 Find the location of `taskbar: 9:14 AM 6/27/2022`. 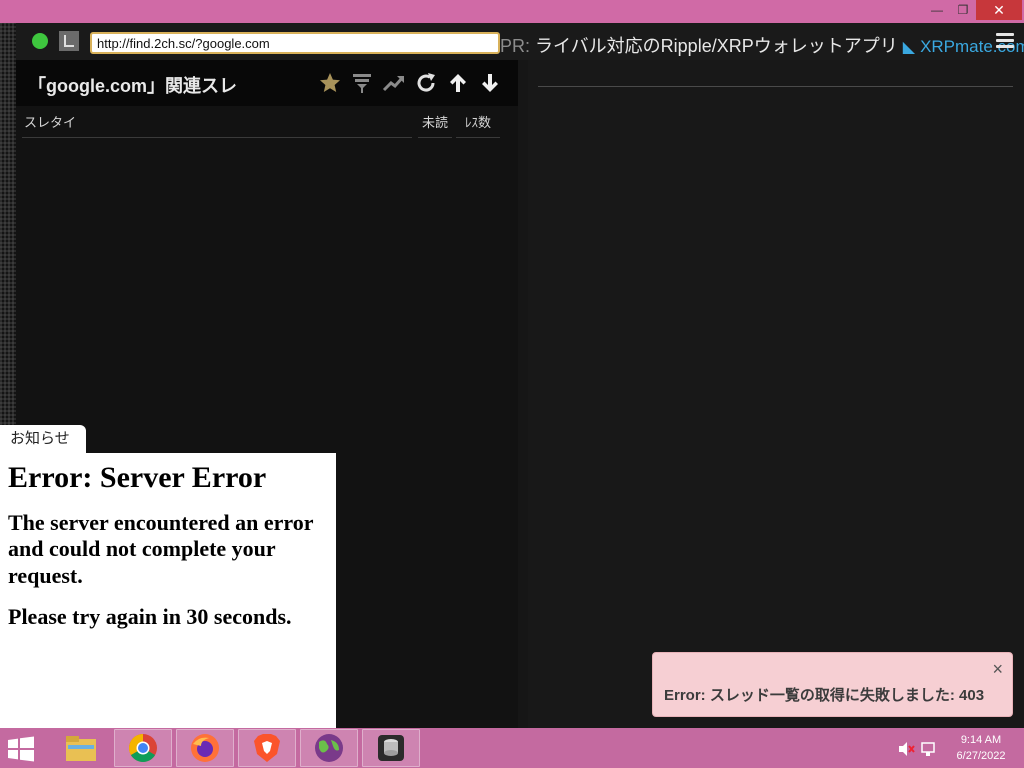

taskbar: 9:14 AM 6/27/2022 is located at coordinates (512, 748).